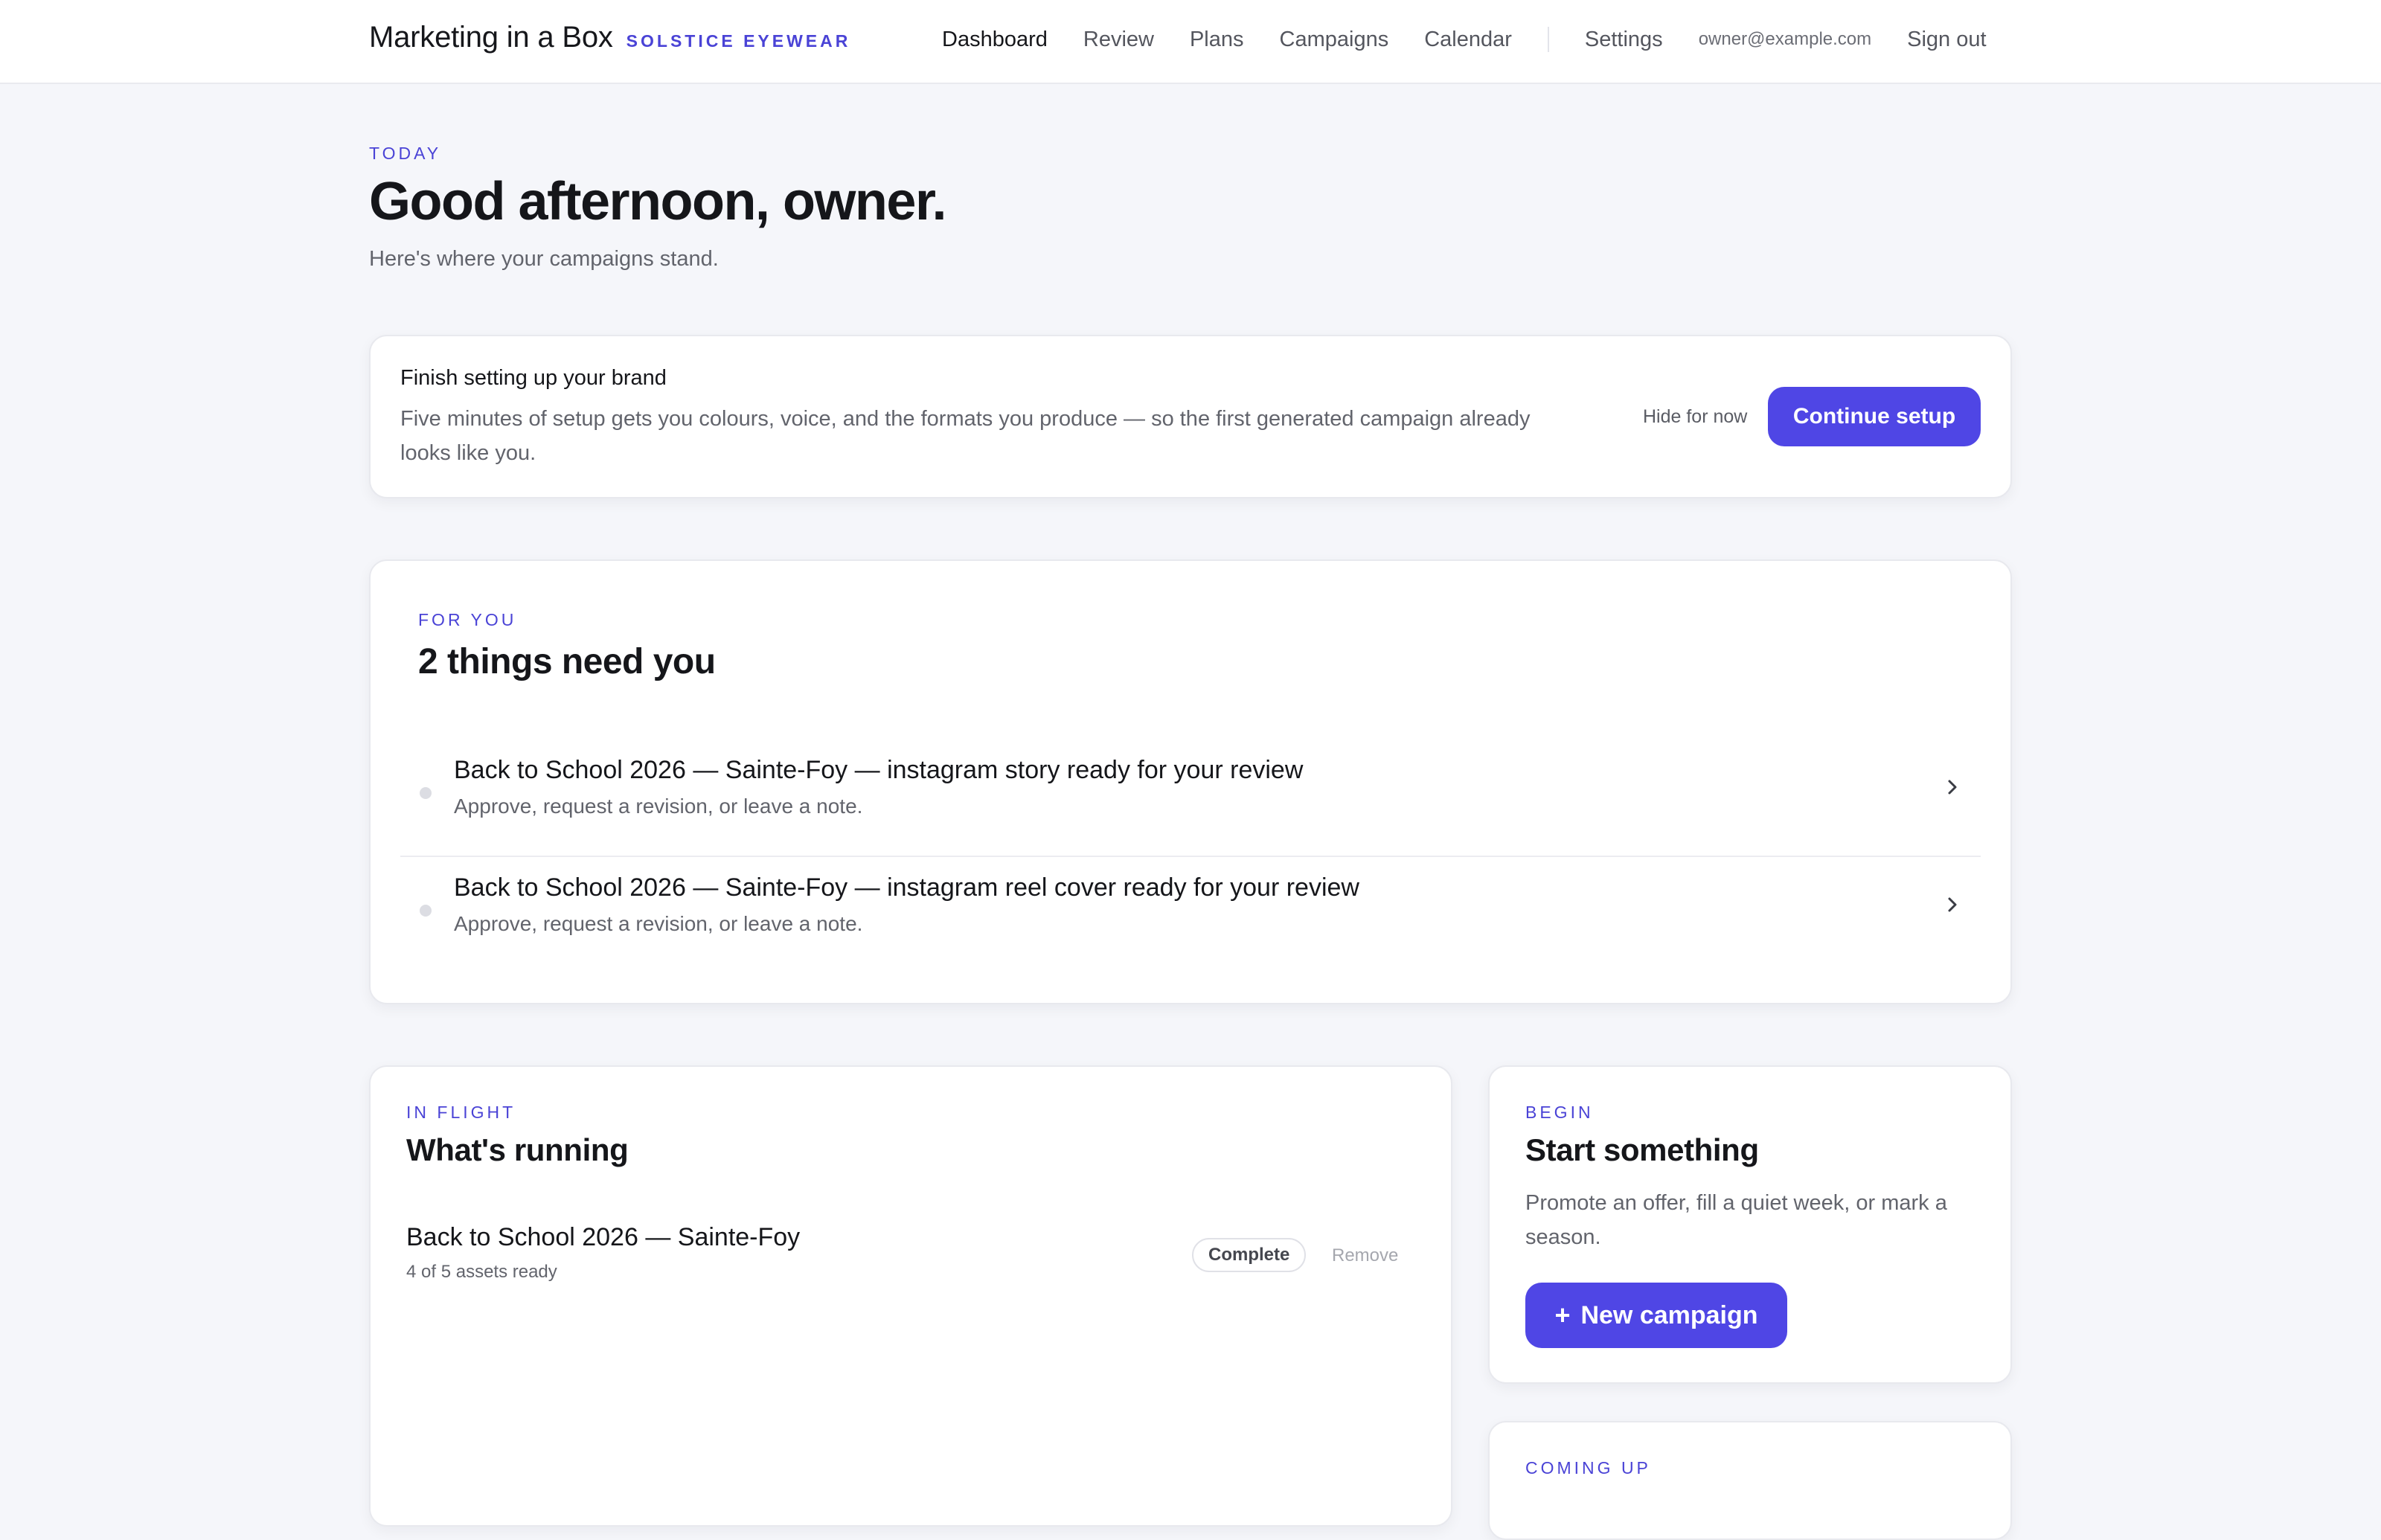  Describe the element at coordinates (658, 201) in the screenshot. I see `page-title: Good afternoon, owner.` at that location.